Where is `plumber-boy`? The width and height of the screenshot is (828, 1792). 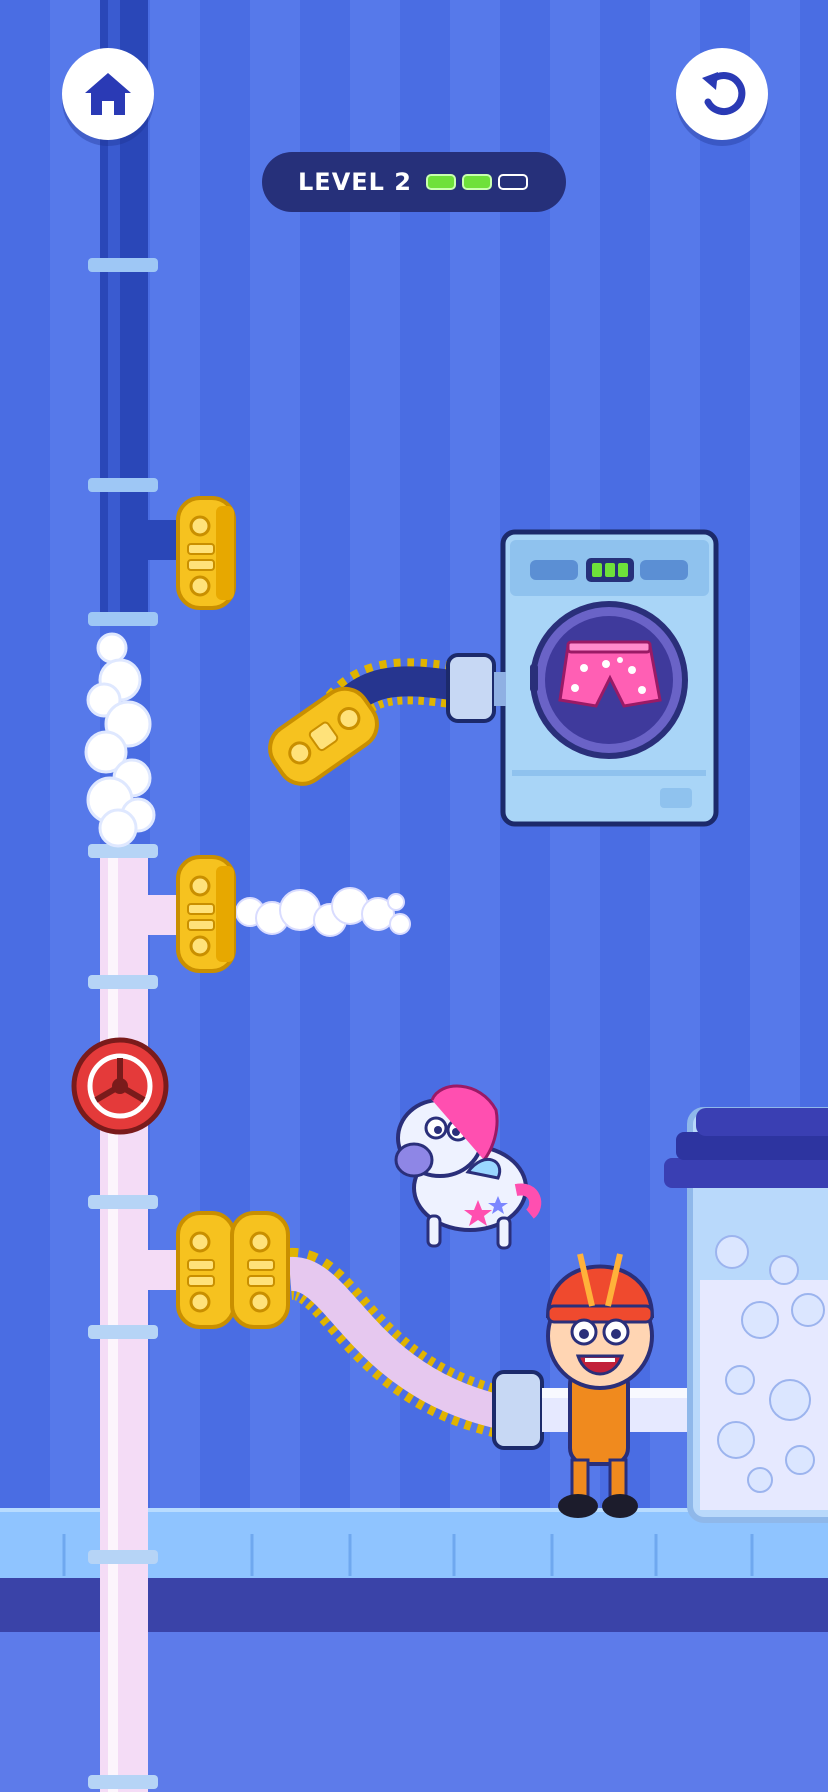 plumber-boy is located at coordinates (600, 1385).